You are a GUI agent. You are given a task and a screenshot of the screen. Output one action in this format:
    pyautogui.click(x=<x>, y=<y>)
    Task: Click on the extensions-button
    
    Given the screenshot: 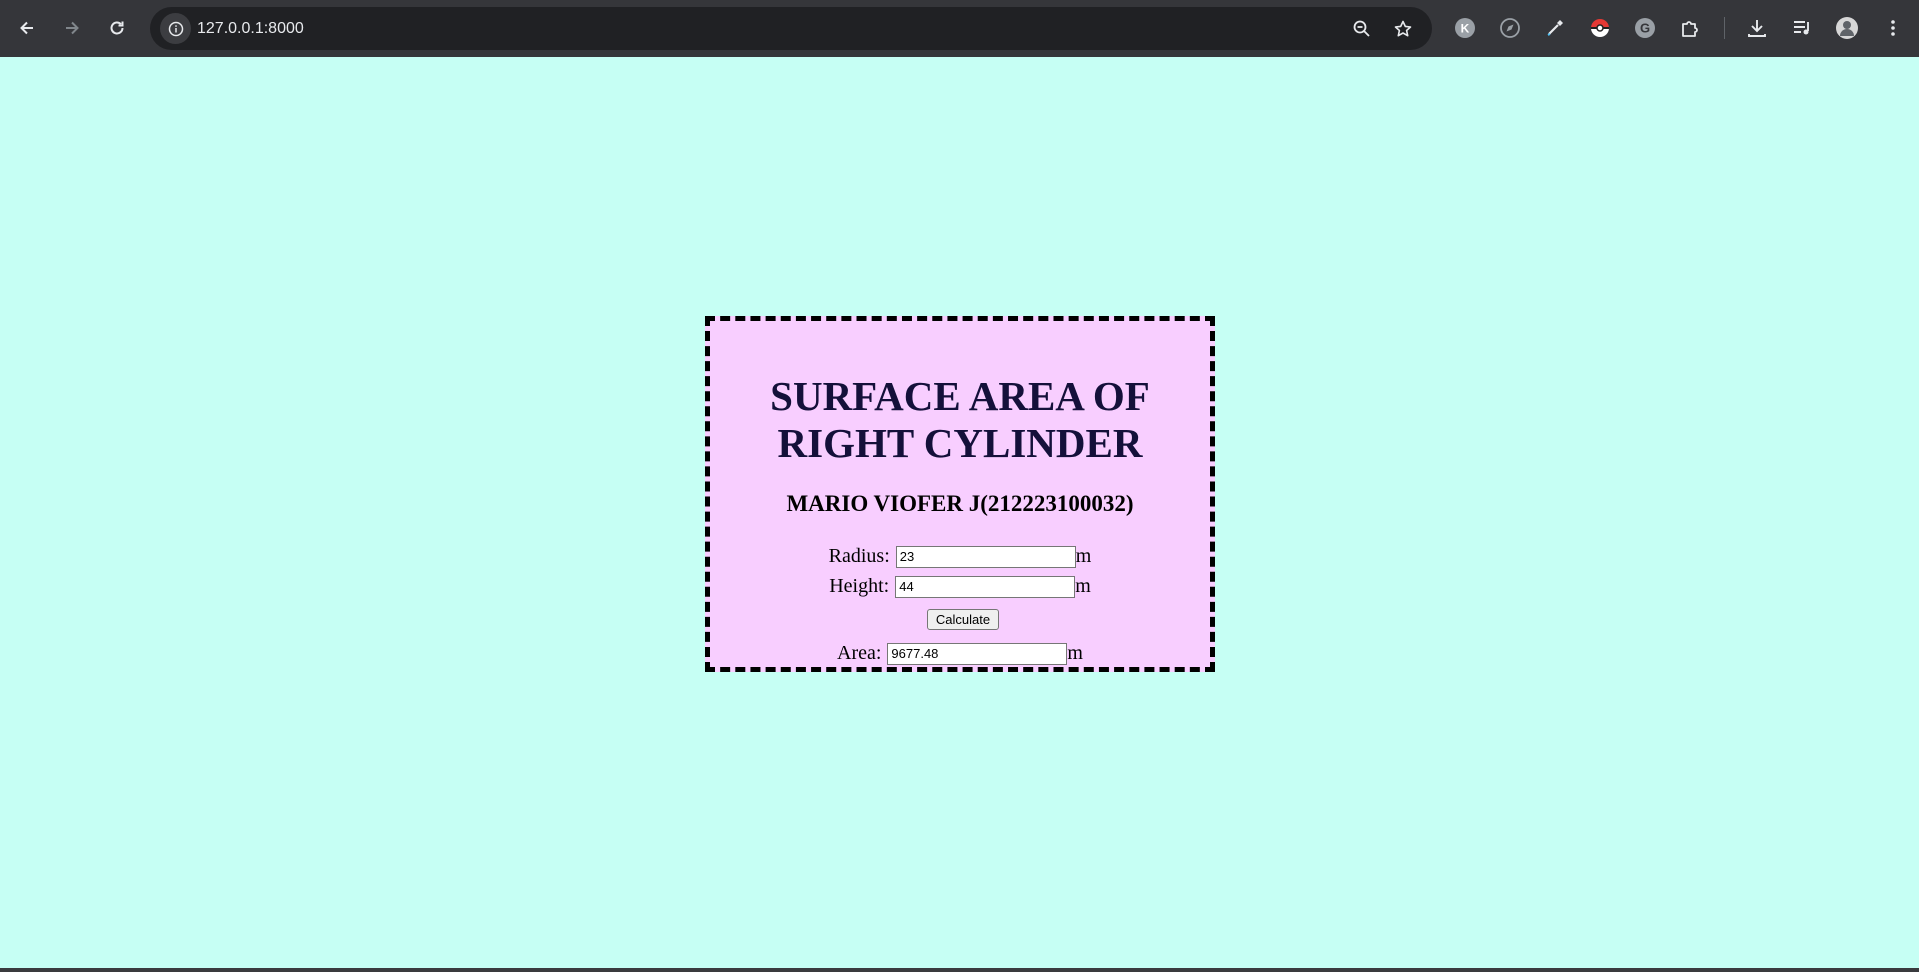 What is the action you would take?
    pyautogui.click(x=1690, y=28)
    